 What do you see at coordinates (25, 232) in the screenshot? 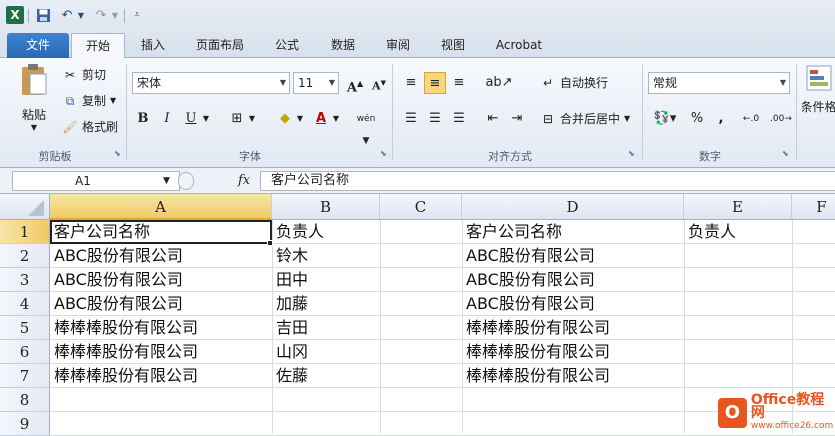
I see `row-header-1: 1` at bounding box center [25, 232].